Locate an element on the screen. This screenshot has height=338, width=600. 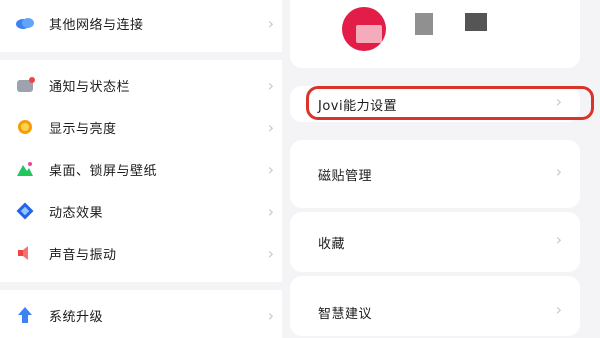
list-item-smart-suggestions: 智慧建议 › is located at coordinates (435, 312).